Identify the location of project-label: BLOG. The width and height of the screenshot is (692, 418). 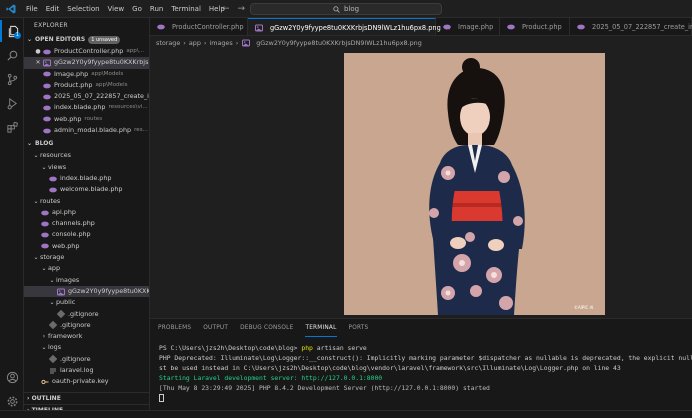
(44, 144).